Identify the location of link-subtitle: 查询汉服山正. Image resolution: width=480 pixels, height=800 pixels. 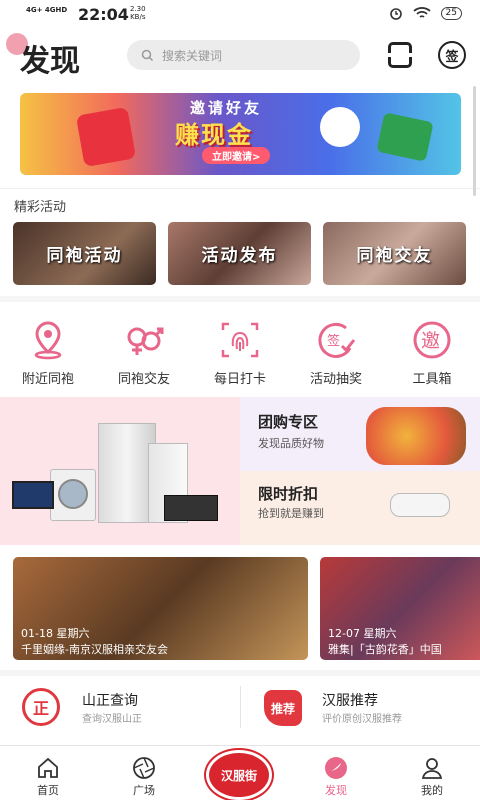
(112, 719).